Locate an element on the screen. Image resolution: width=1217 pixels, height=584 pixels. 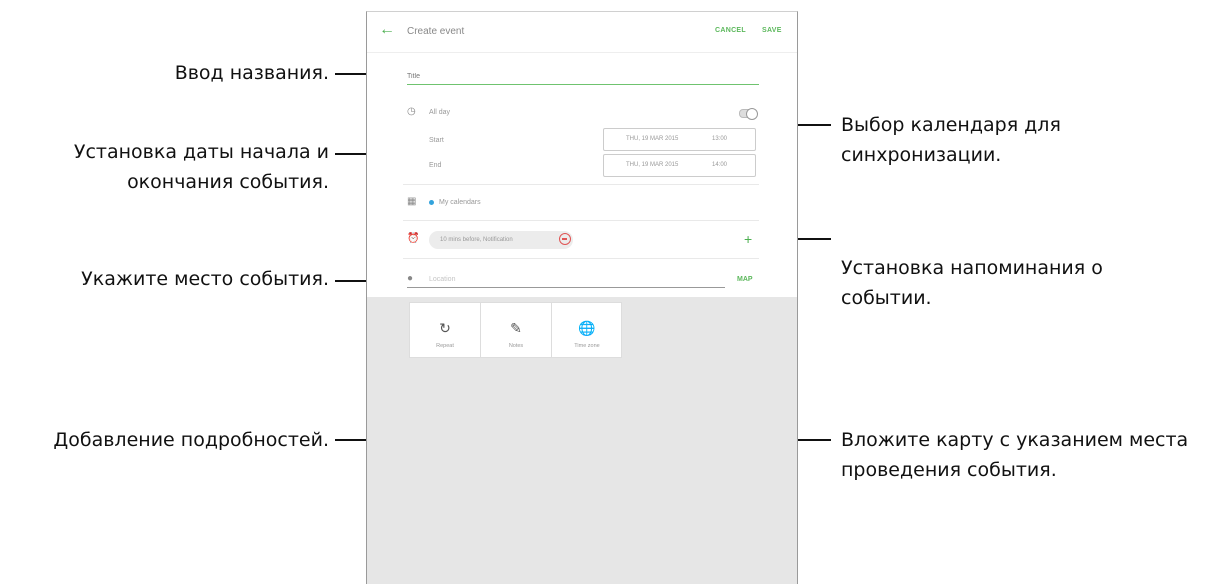
location-pin-icon: ● is located at coordinates (410, 278).